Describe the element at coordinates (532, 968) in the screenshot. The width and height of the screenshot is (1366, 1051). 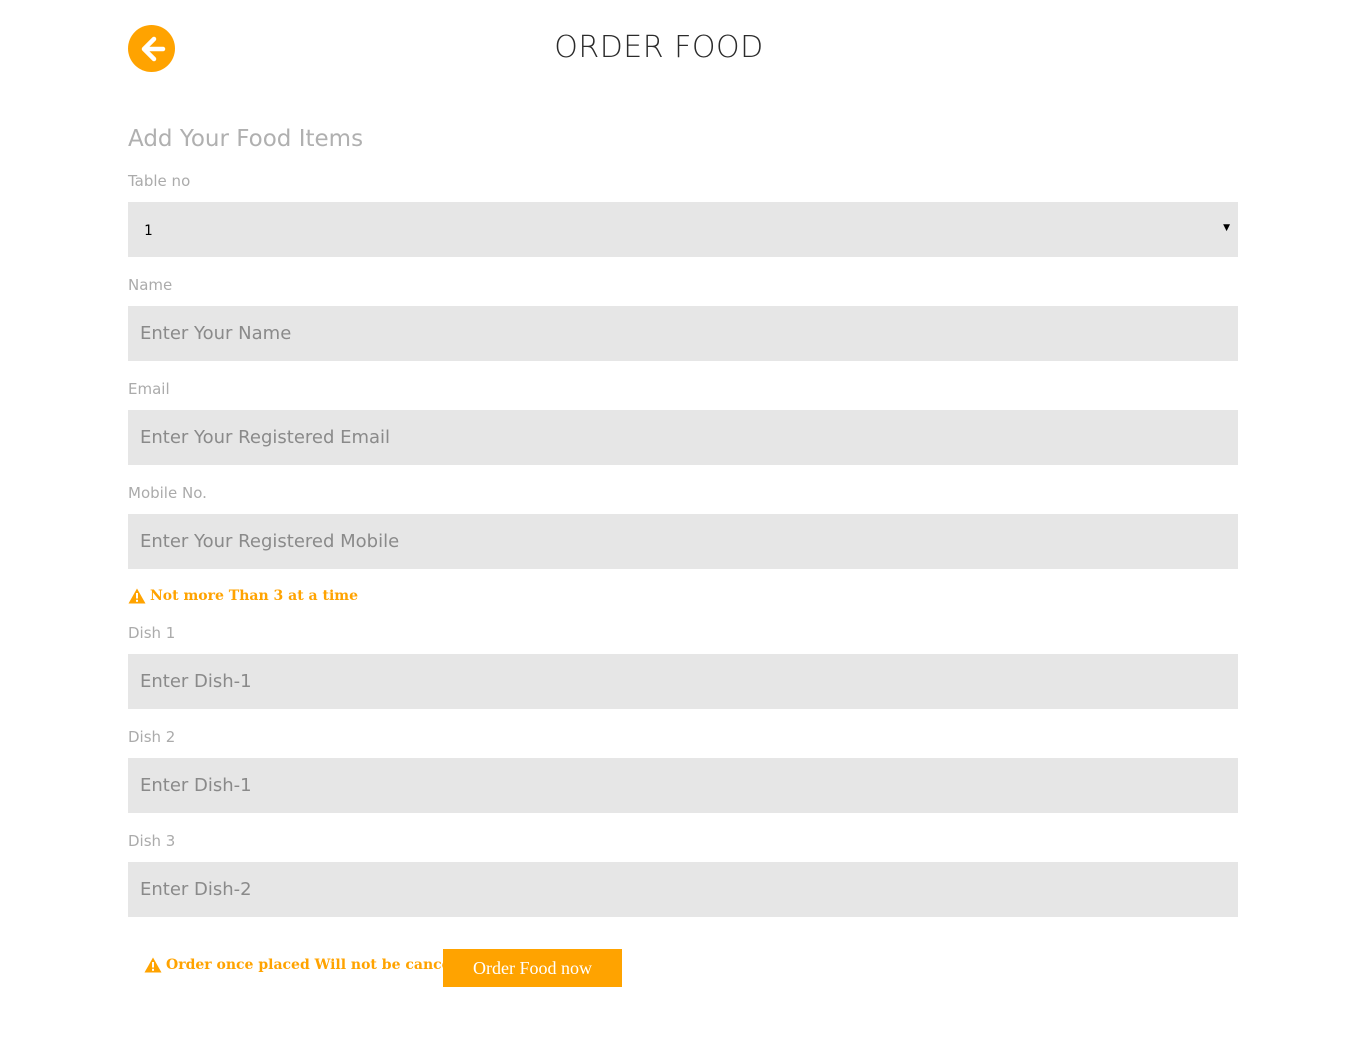
I see `order-food-button: Order Food now` at that location.